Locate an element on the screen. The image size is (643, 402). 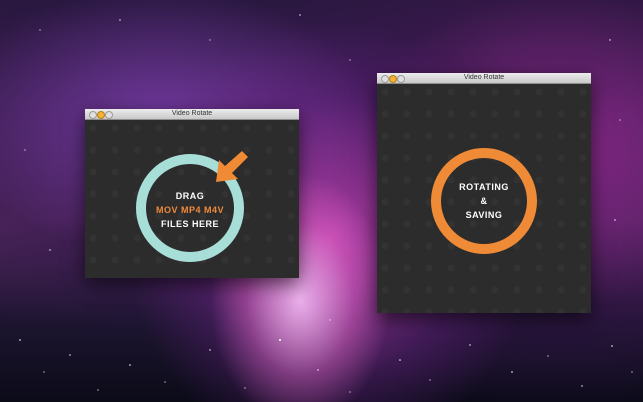
video-rotate-window-drop: Video Rotate DRAG MOV MP4 M4V FILES HERE is located at coordinates (192, 193).